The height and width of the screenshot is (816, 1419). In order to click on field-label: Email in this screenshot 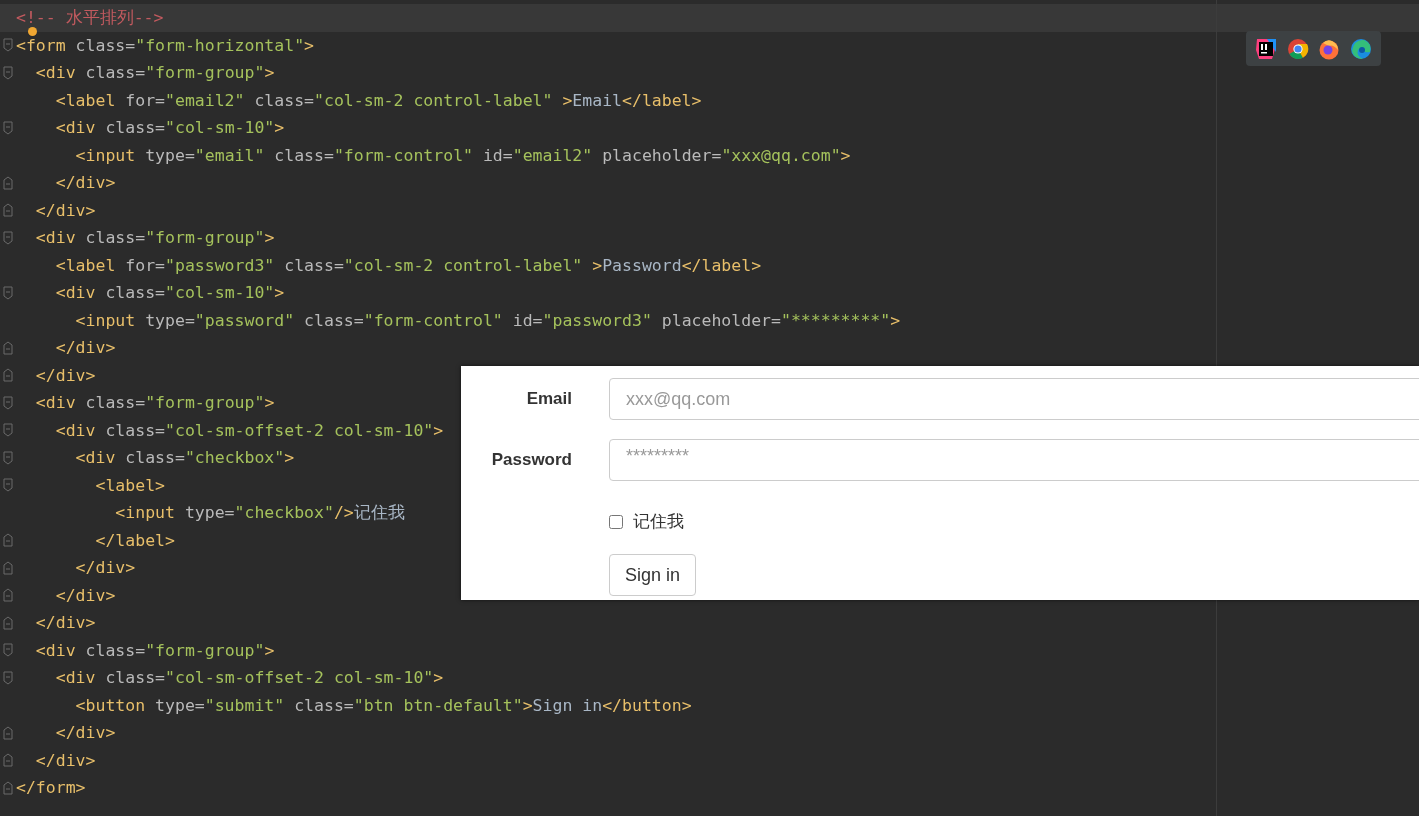, I will do `click(548, 399)`.